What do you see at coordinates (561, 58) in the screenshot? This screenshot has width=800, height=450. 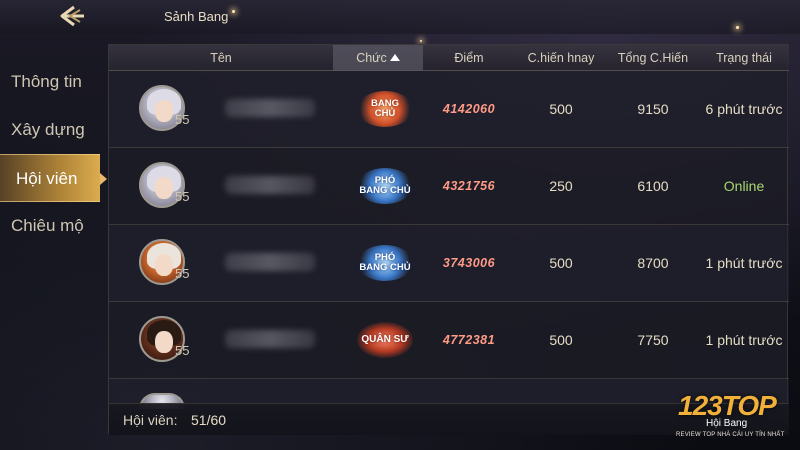 I see `column-header-today-contribution: C.hiến hnay` at bounding box center [561, 58].